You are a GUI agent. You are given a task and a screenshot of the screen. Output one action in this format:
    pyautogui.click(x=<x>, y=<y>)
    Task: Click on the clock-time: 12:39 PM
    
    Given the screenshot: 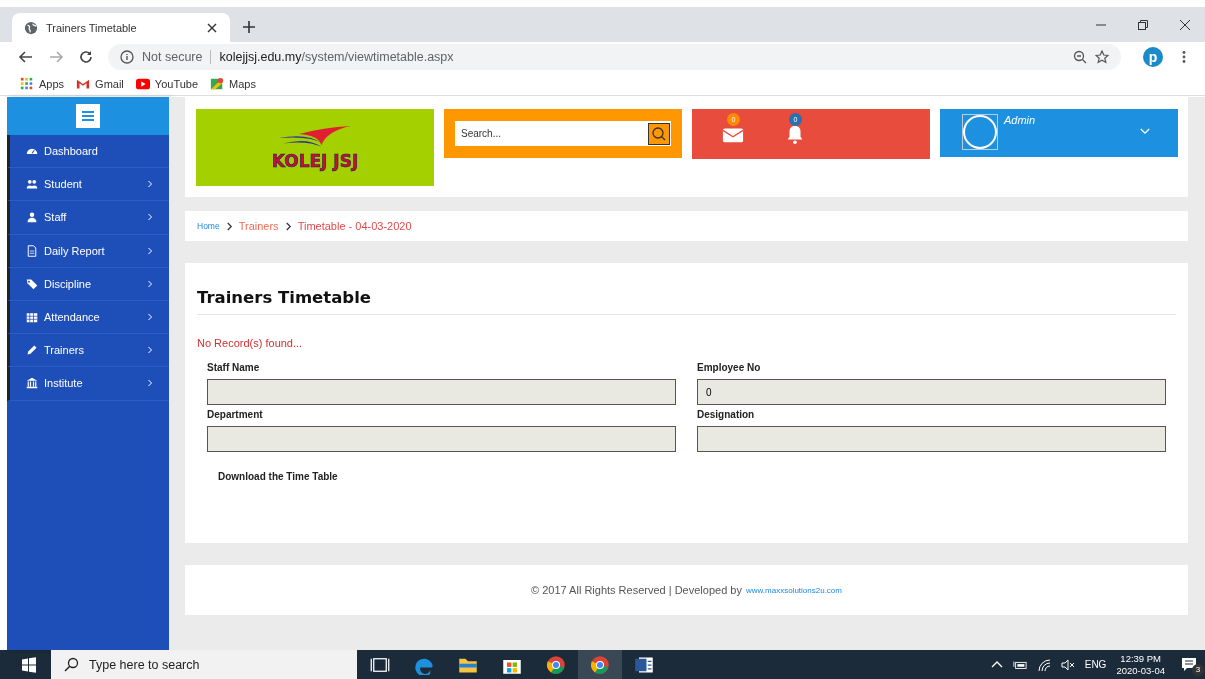 What is the action you would take?
    pyautogui.click(x=1141, y=658)
    